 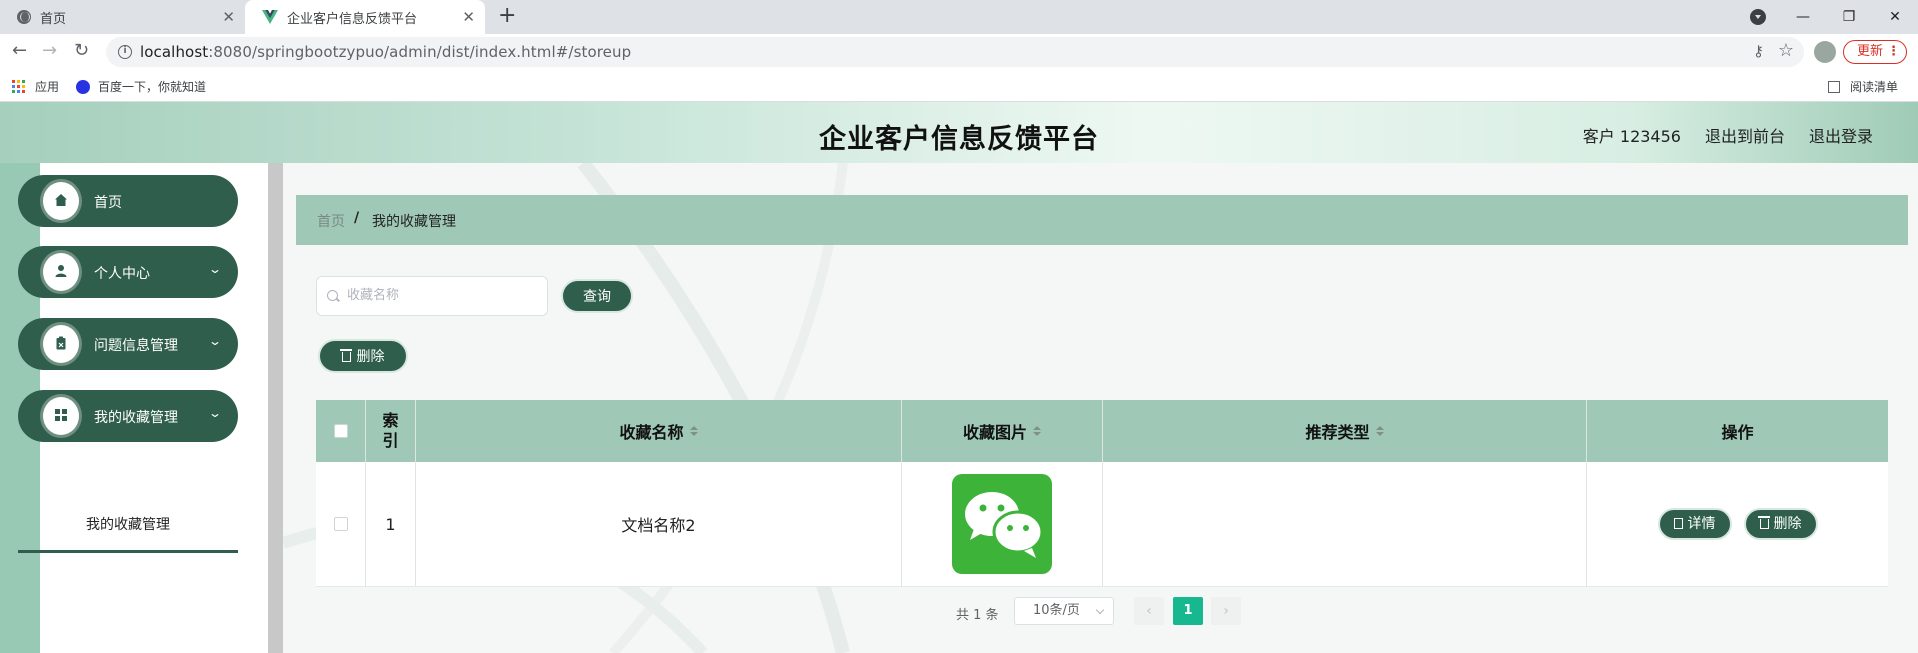 I want to click on minimize-icon: —, so click(x=1803, y=17).